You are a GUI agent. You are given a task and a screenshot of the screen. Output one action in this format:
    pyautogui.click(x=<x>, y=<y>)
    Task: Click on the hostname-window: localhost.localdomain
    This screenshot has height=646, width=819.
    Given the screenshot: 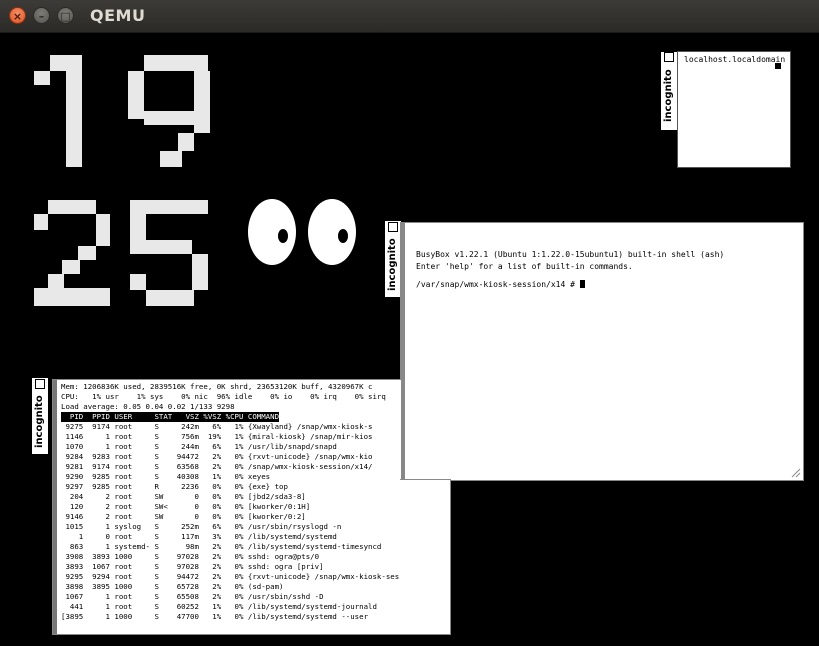 What is the action you would take?
    pyautogui.click(x=734, y=109)
    